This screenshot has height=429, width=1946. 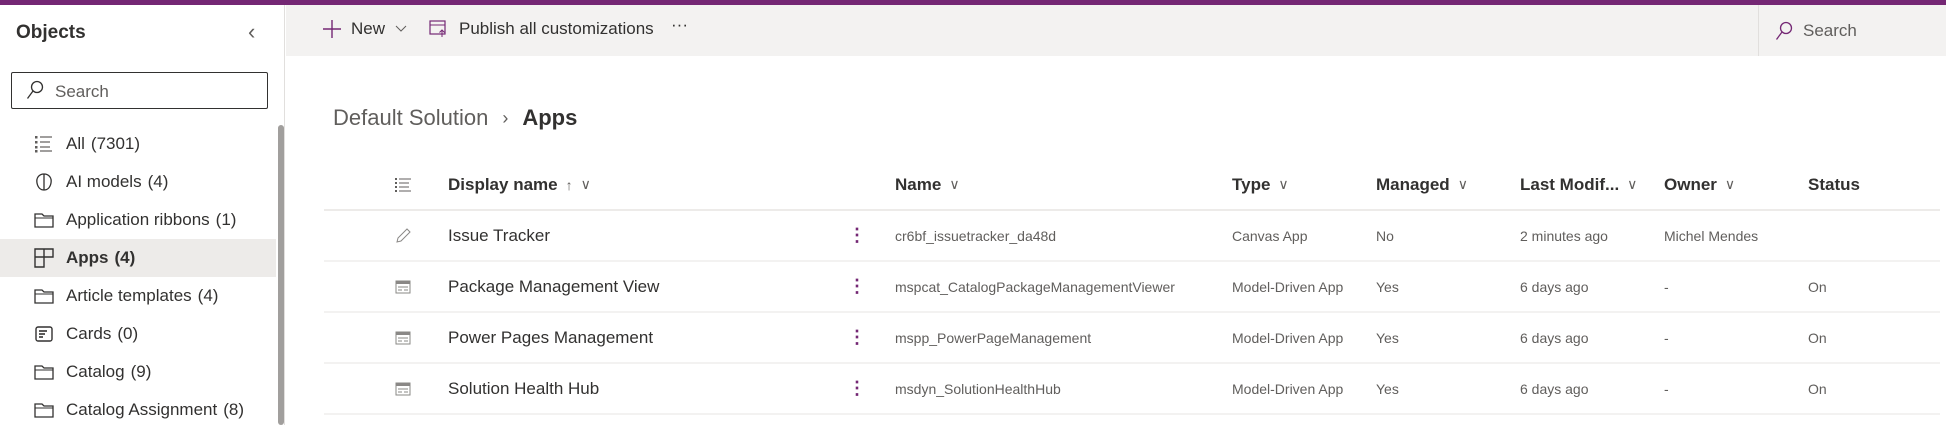 What do you see at coordinates (44, 144) in the screenshot?
I see `list-icon` at bounding box center [44, 144].